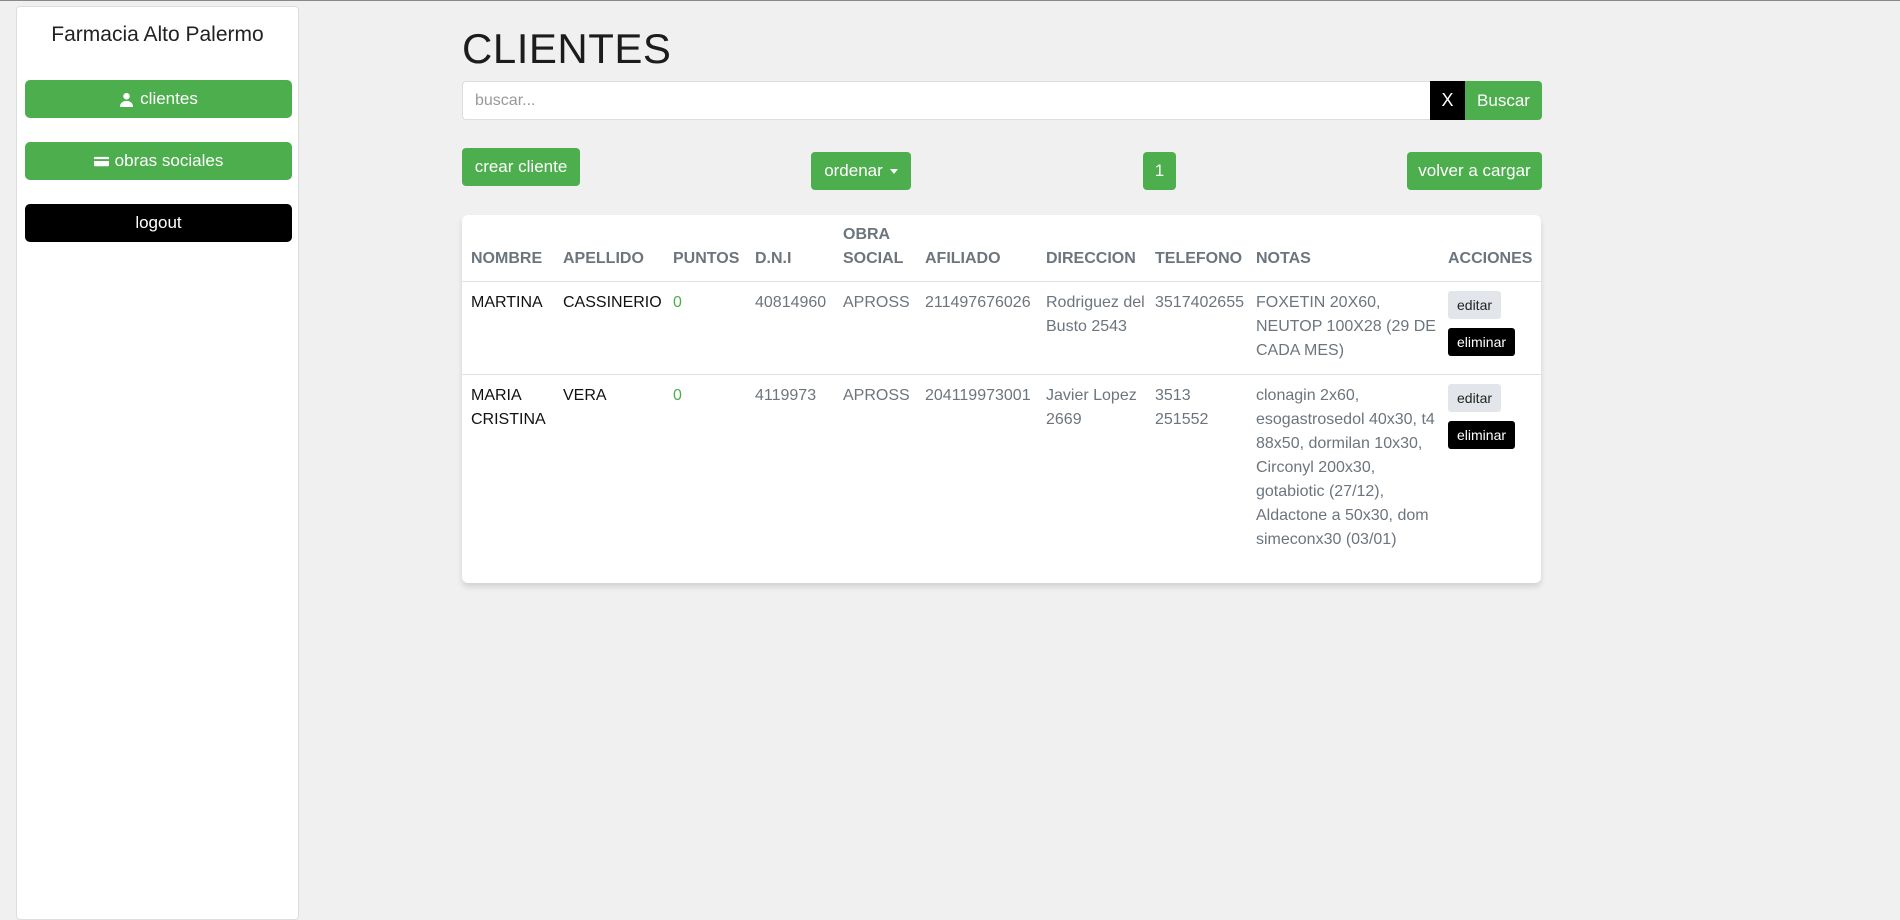 This screenshot has height=920, width=1900. Describe the element at coordinates (978, 395) in the screenshot. I see `cell-afiliado: 204119973001` at that location.